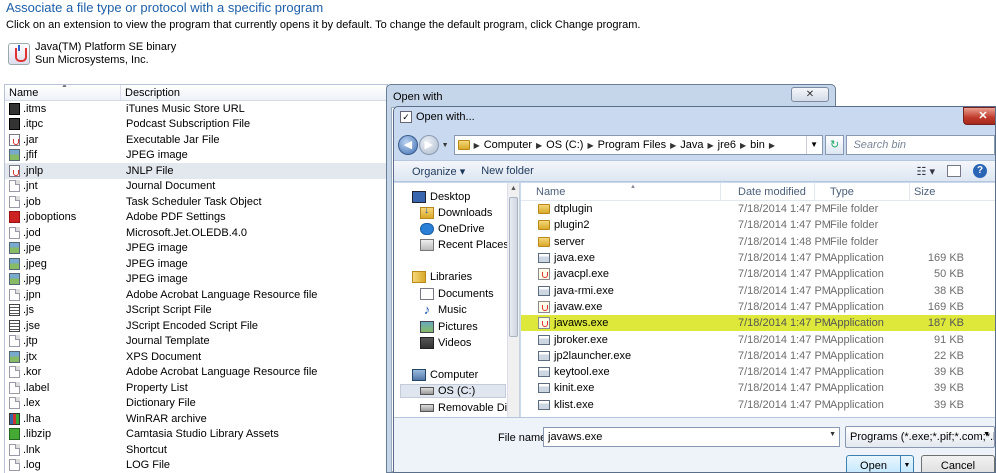  Describe the element at coordinates (196, 125) in the screenshot. I see `extension-row: .itpc Podcast Subscription File` at that location.